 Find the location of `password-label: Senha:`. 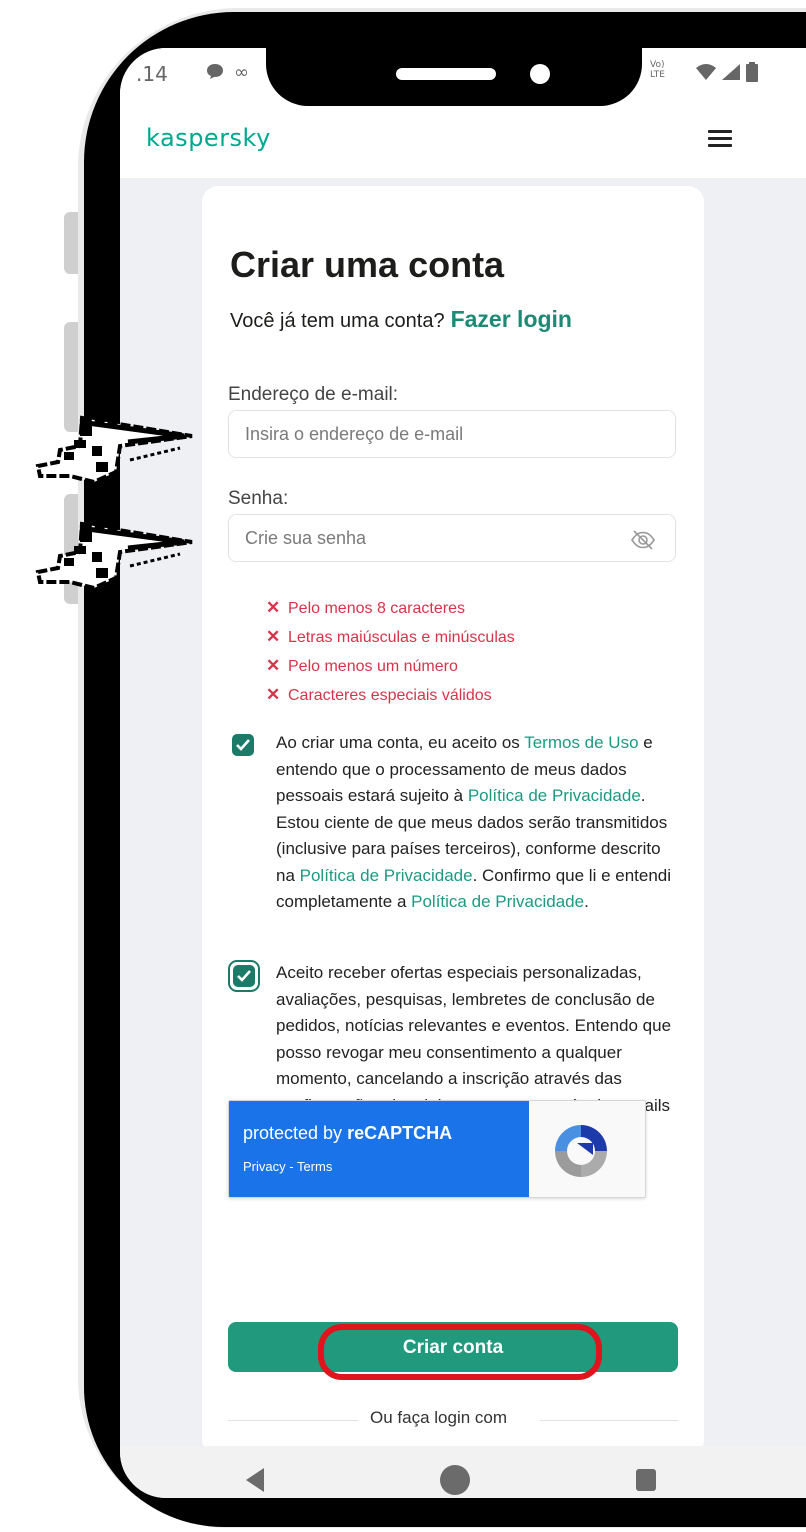

password-label: Senha: is located at coordinates (258, 498).